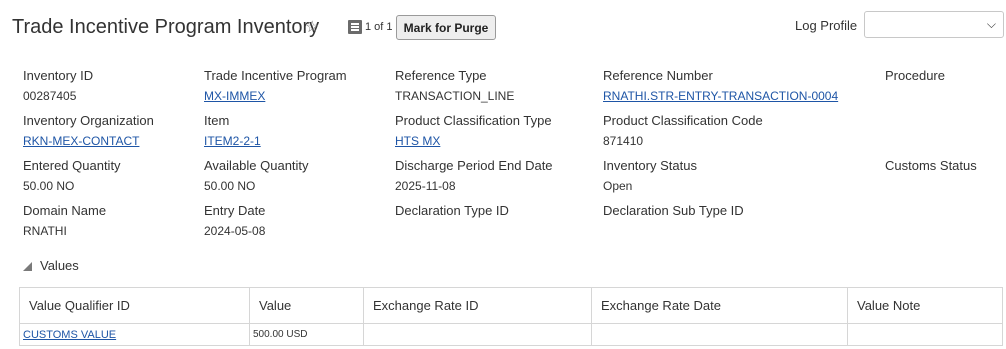  I want to click on inventory-status-label: Inventory Status, so click(650, 165).